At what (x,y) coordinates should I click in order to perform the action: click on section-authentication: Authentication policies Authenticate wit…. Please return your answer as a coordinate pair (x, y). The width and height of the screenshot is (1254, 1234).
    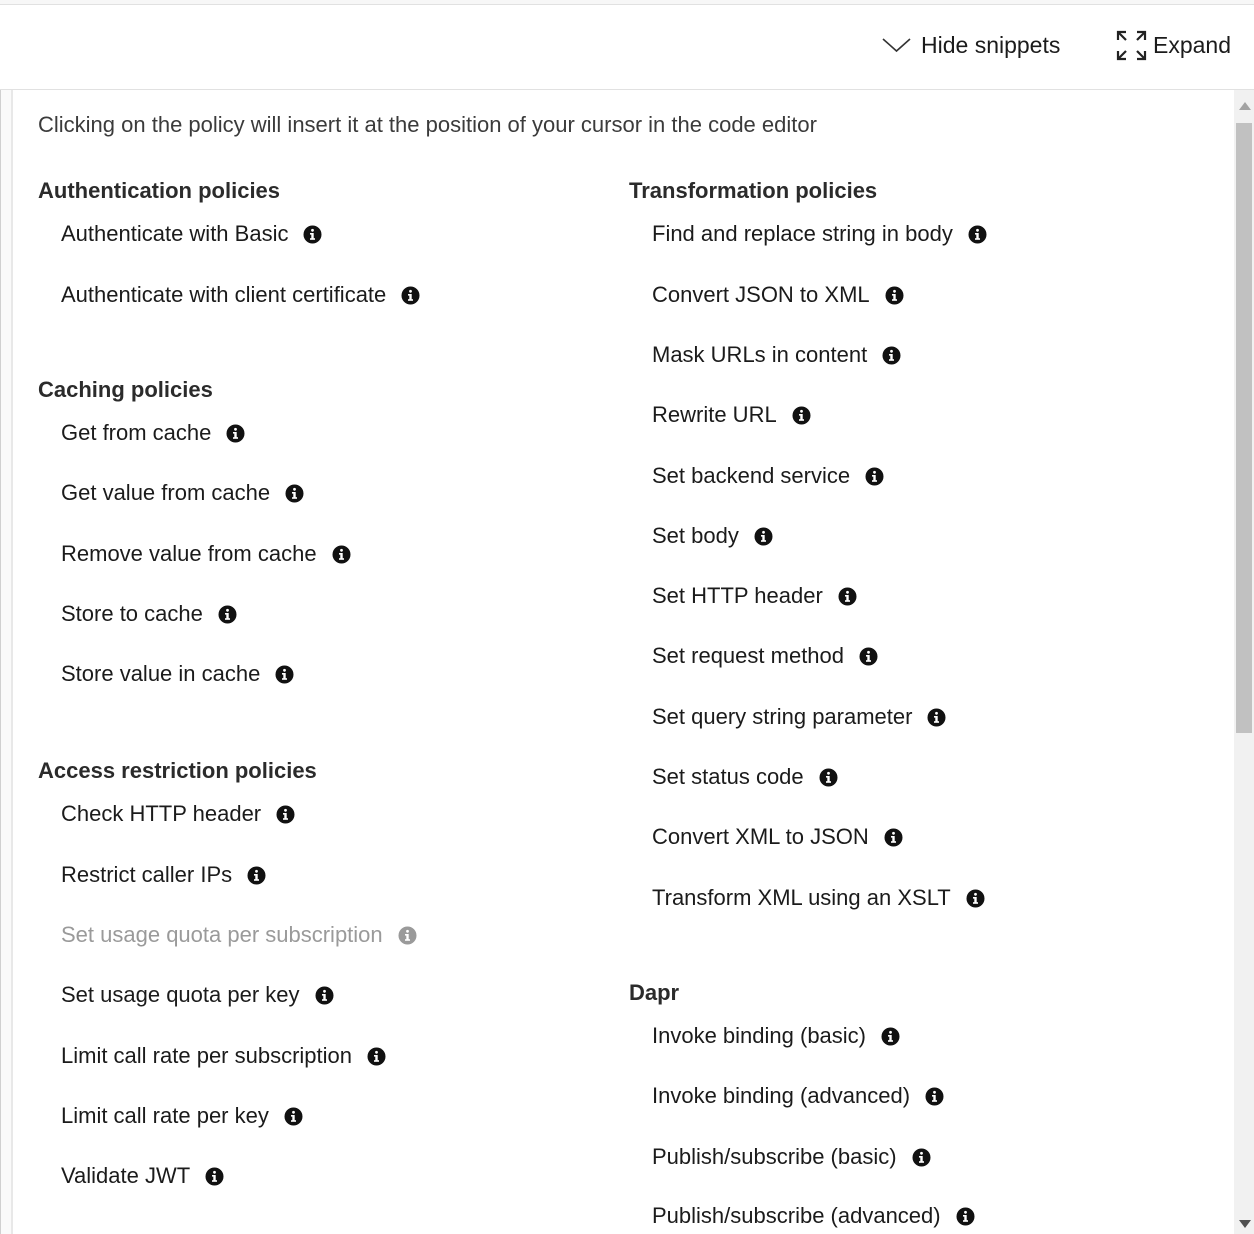
    Looking at the image, I should click on (229, 241).